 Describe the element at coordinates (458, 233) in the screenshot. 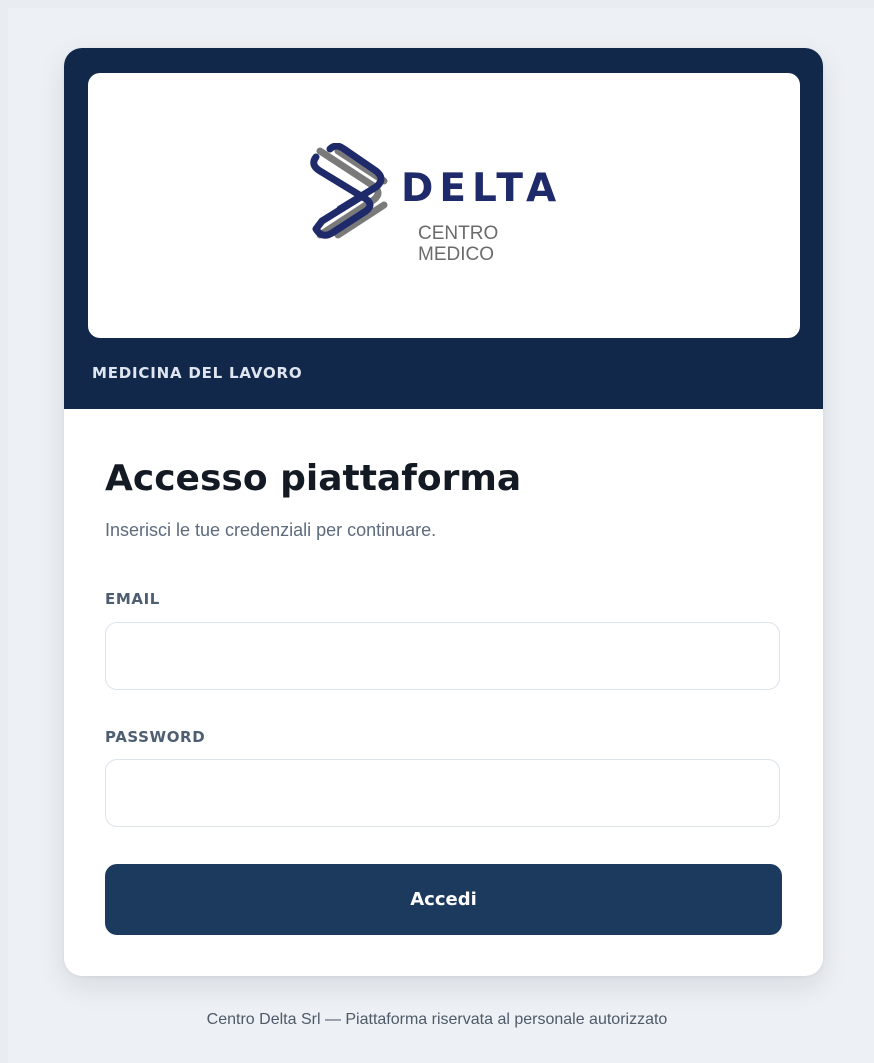

I see `logo-sub-line-1: CENTRO` at that location.